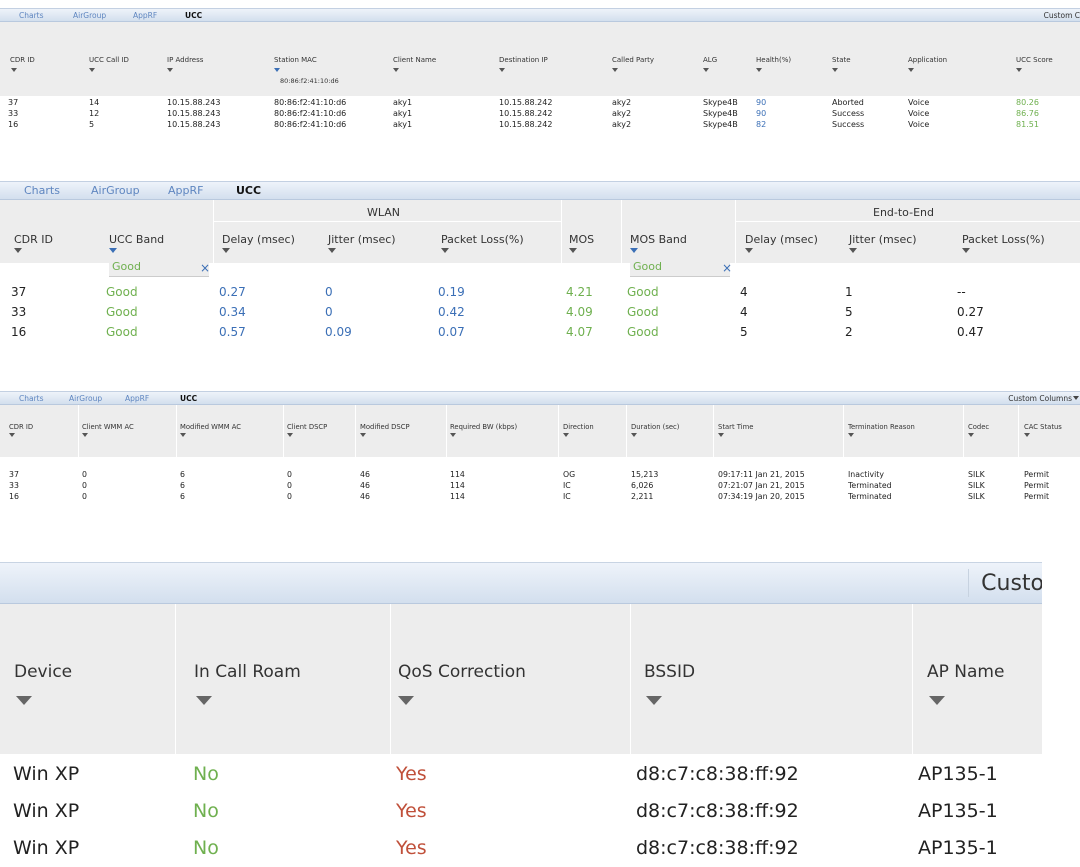  What do you see at coordinates (1034, 60) in the screenshot?
I see `column-header-ucc-score: UCC Score` at bounding box center [1034, 60].